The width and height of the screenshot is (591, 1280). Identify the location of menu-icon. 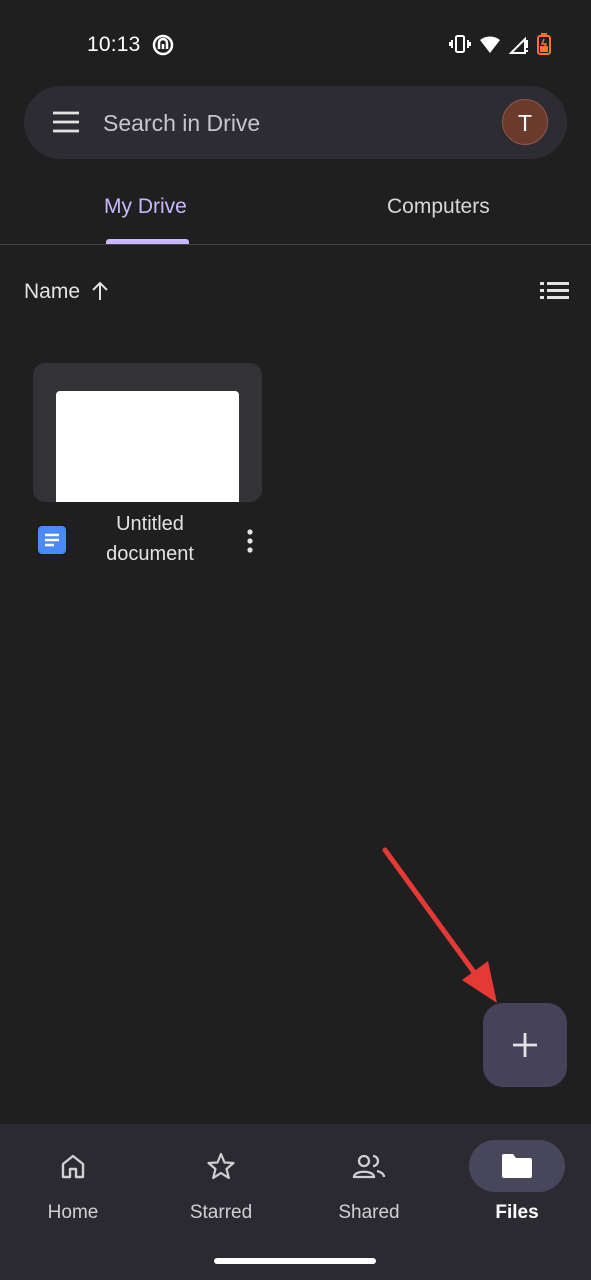
(66, 122).